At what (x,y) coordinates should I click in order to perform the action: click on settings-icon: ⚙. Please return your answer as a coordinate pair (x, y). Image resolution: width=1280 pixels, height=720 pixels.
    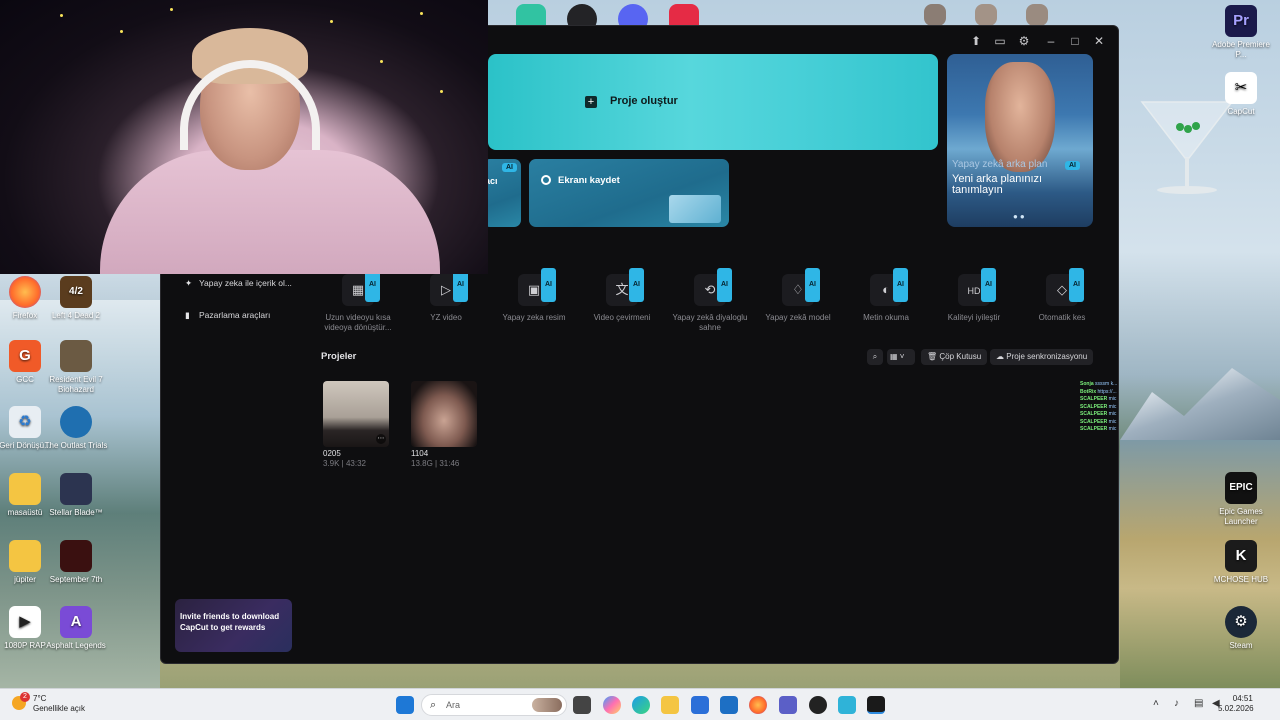
    Looking at the image, I should click on (1024, 41).